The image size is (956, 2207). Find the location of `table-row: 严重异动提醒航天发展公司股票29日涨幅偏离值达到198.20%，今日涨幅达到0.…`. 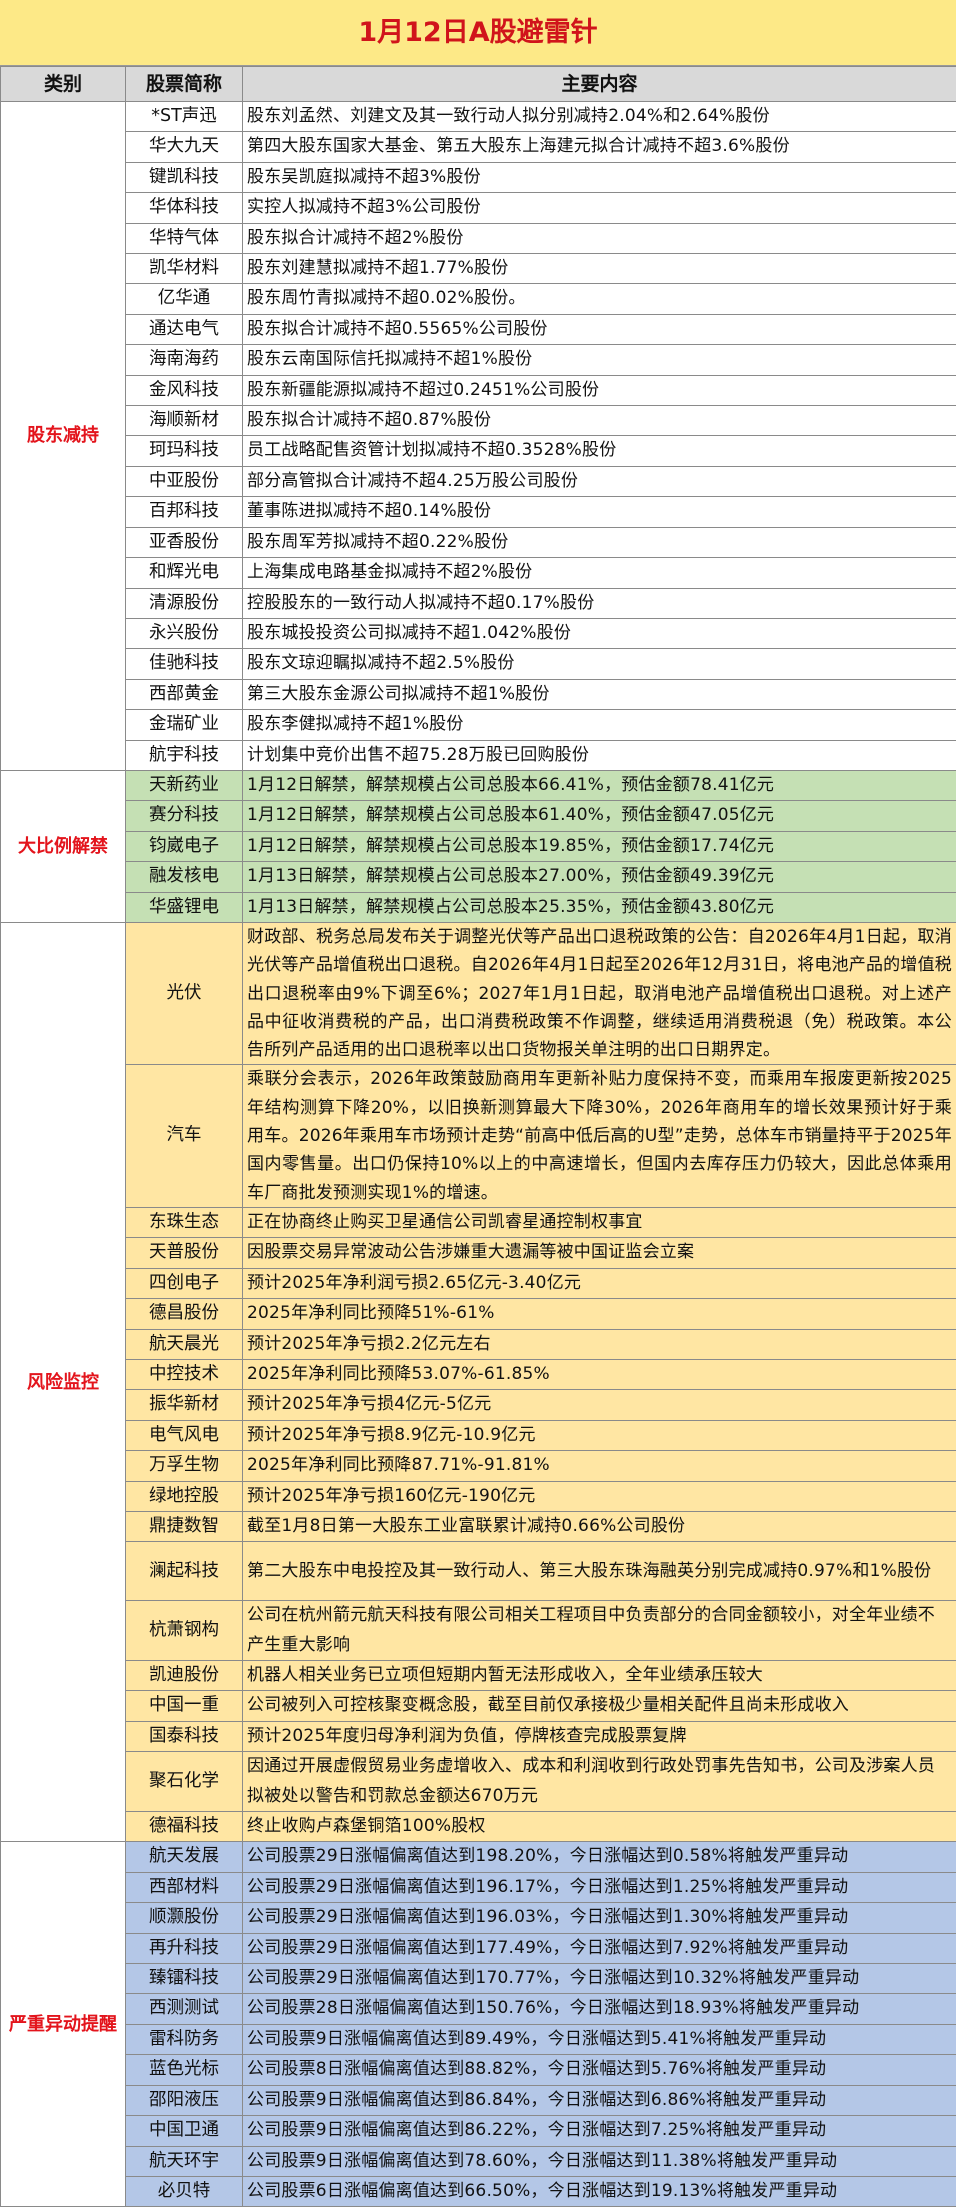

table-row: 严重异动提醒航天发展公司股票29日涨幅偏离值达到198.20%，今日涨幅达到0.… is located at coordinates (478, 1857).